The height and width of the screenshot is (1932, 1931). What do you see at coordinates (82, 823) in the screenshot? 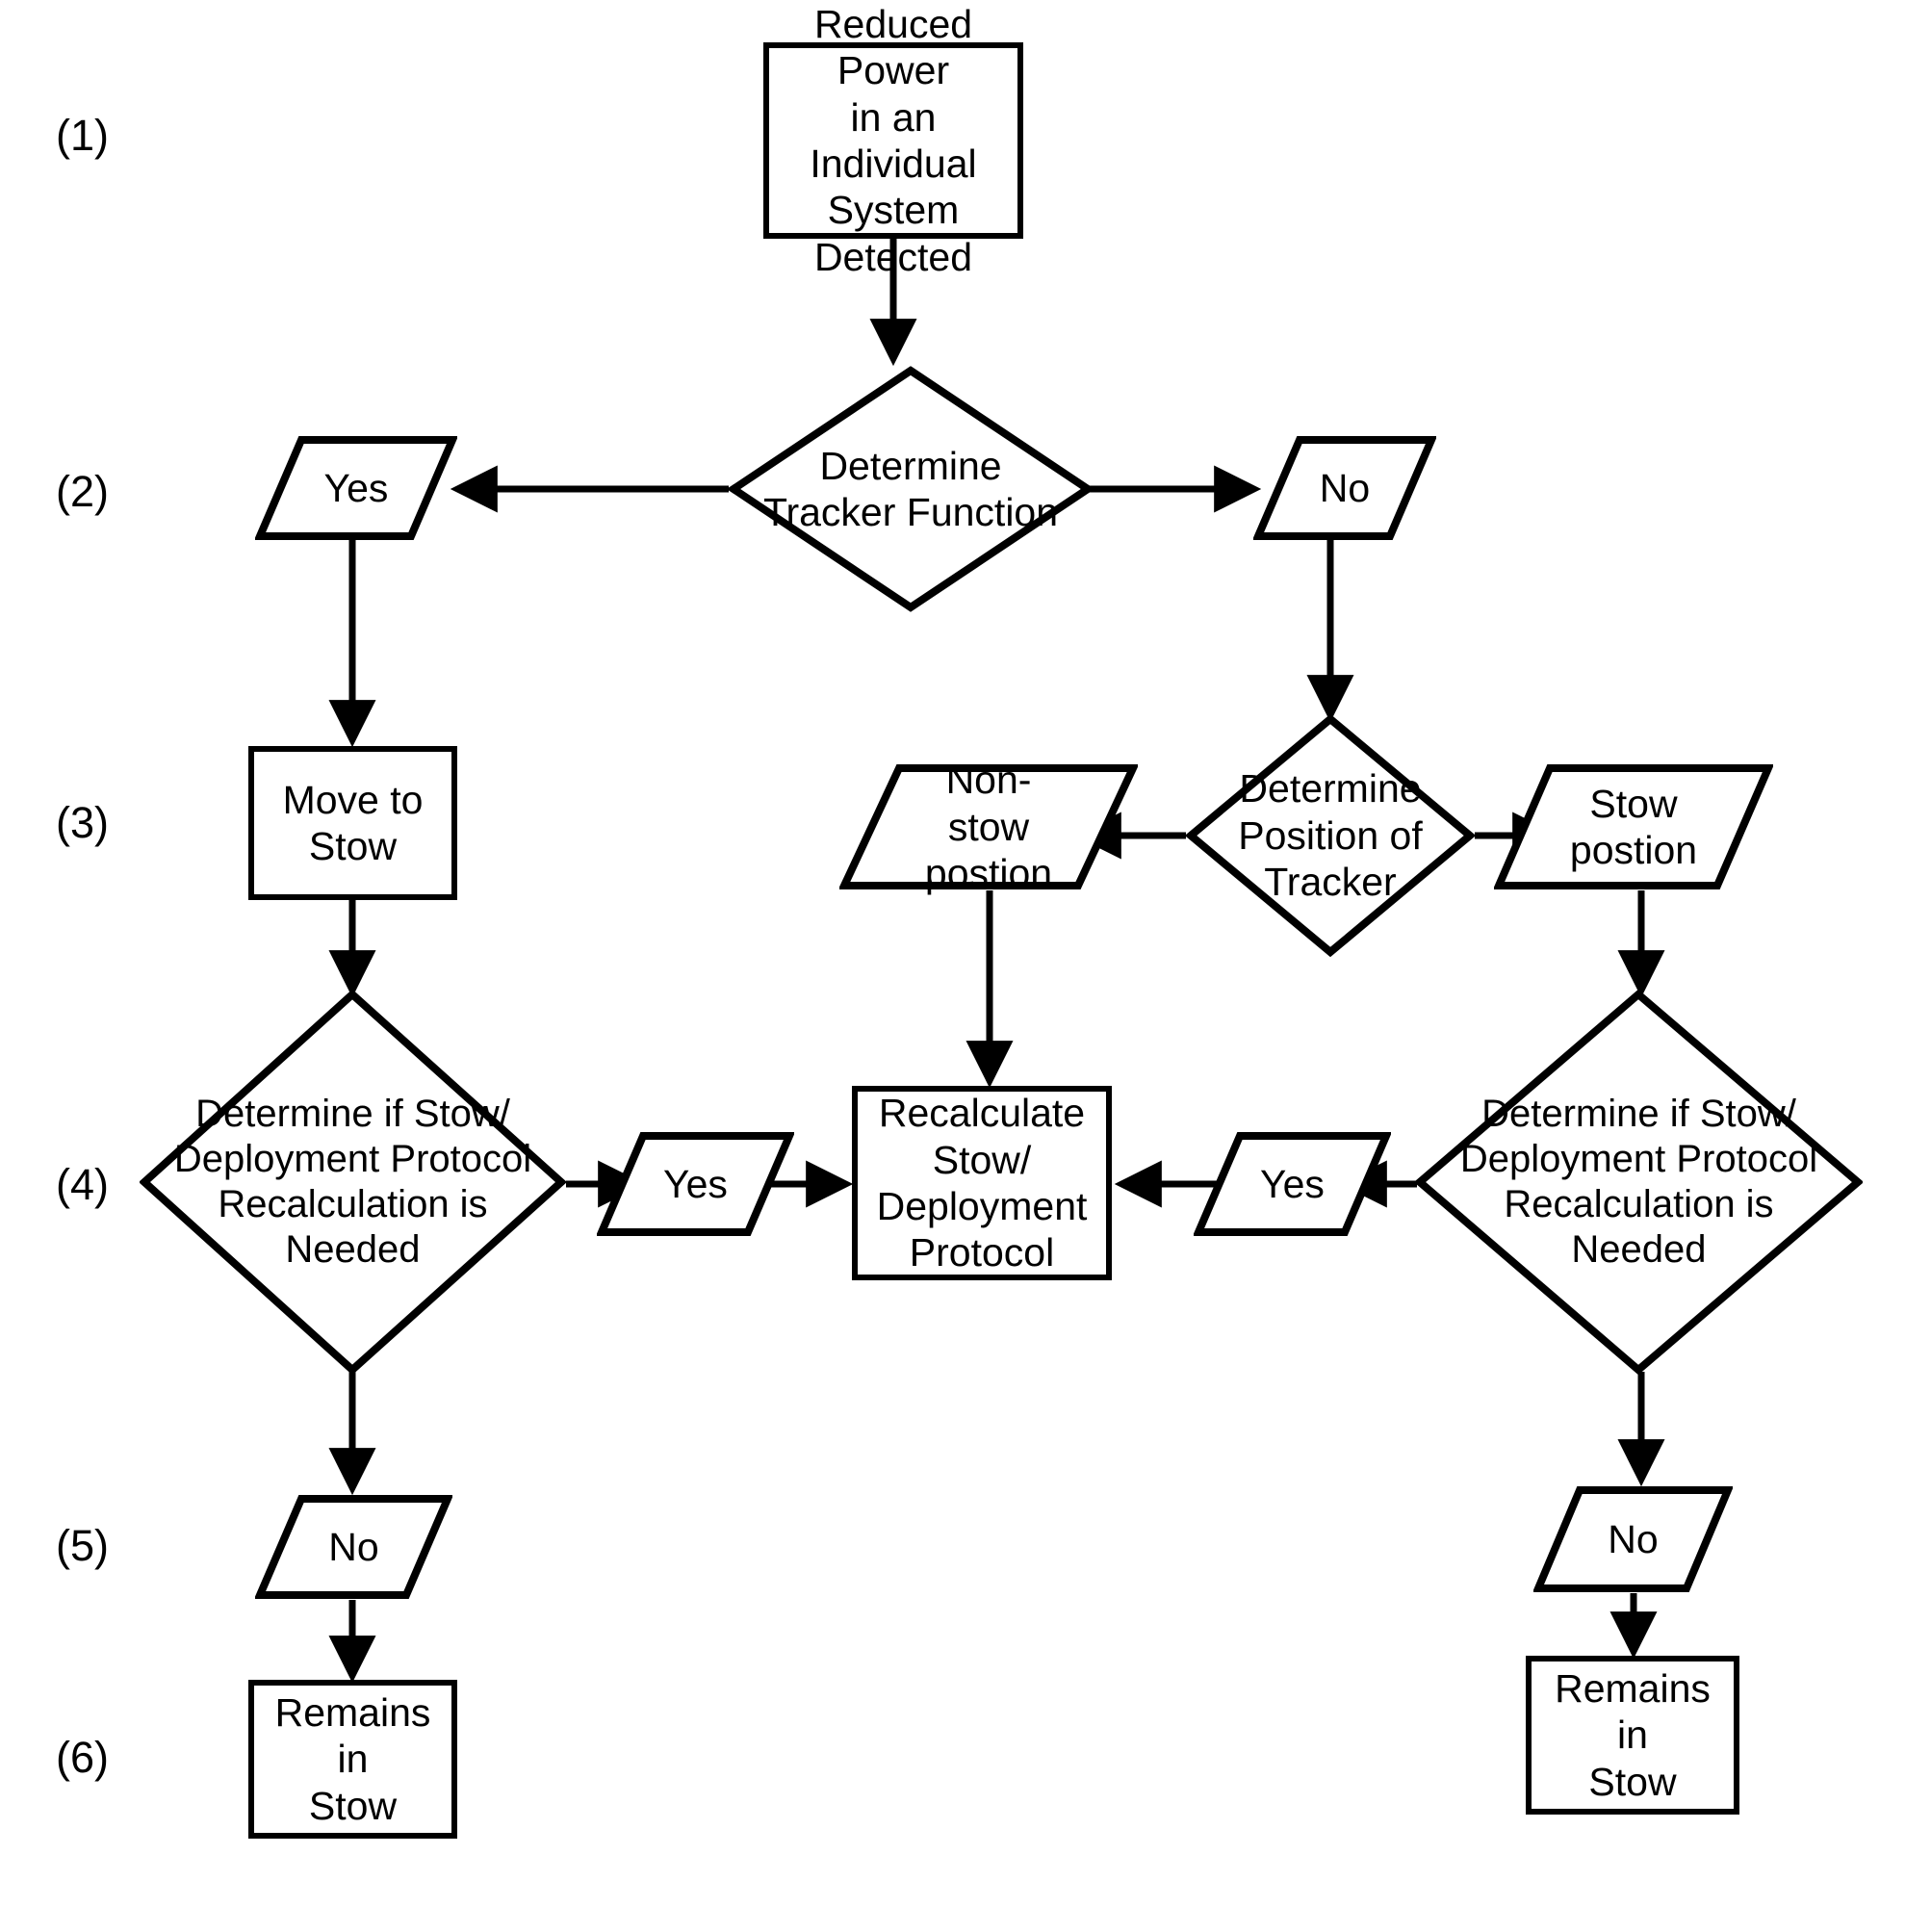
I see `row-label-3: (3)` at bounding box center [82, 823].